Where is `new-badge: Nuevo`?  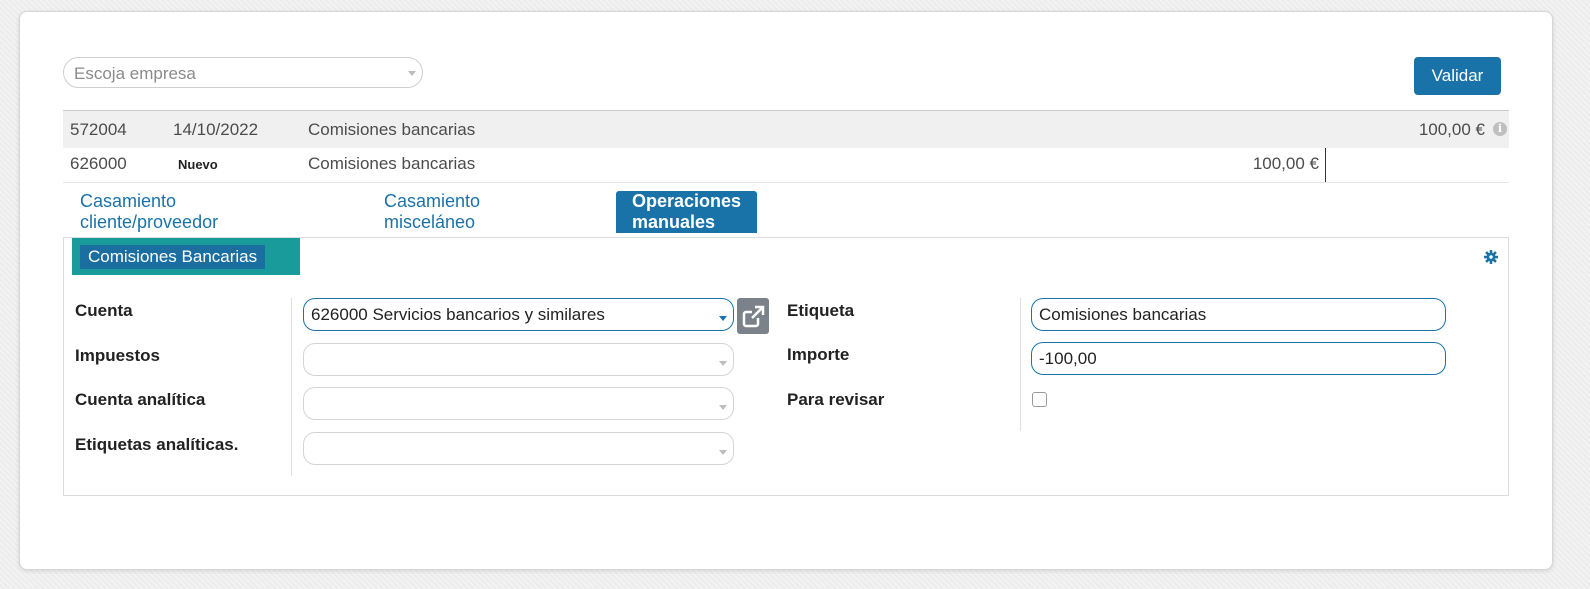
new-badge: Nuevo is located at coordinates (198, 164).